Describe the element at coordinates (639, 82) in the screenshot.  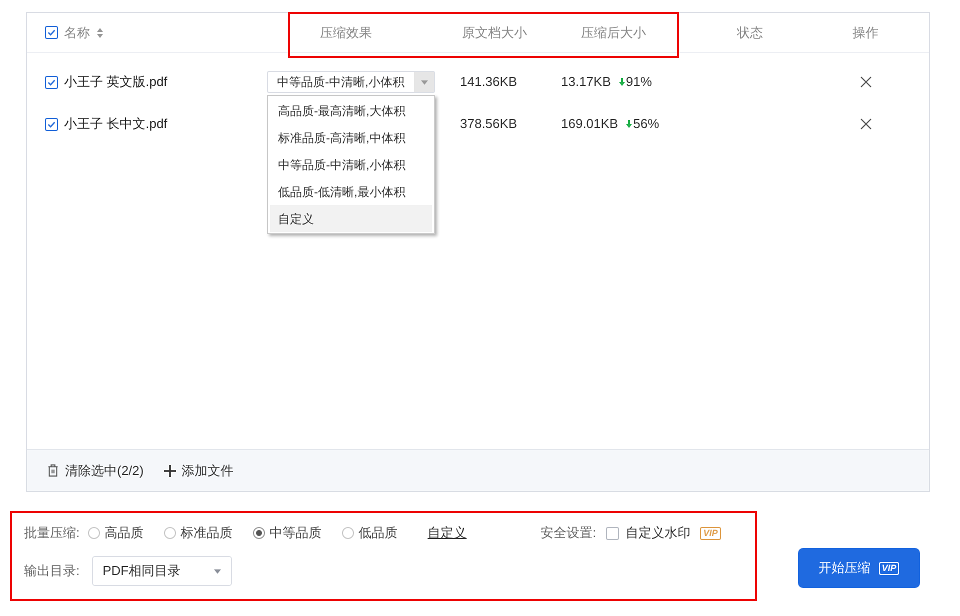
I see `reduction-percent: 91%` at that location.